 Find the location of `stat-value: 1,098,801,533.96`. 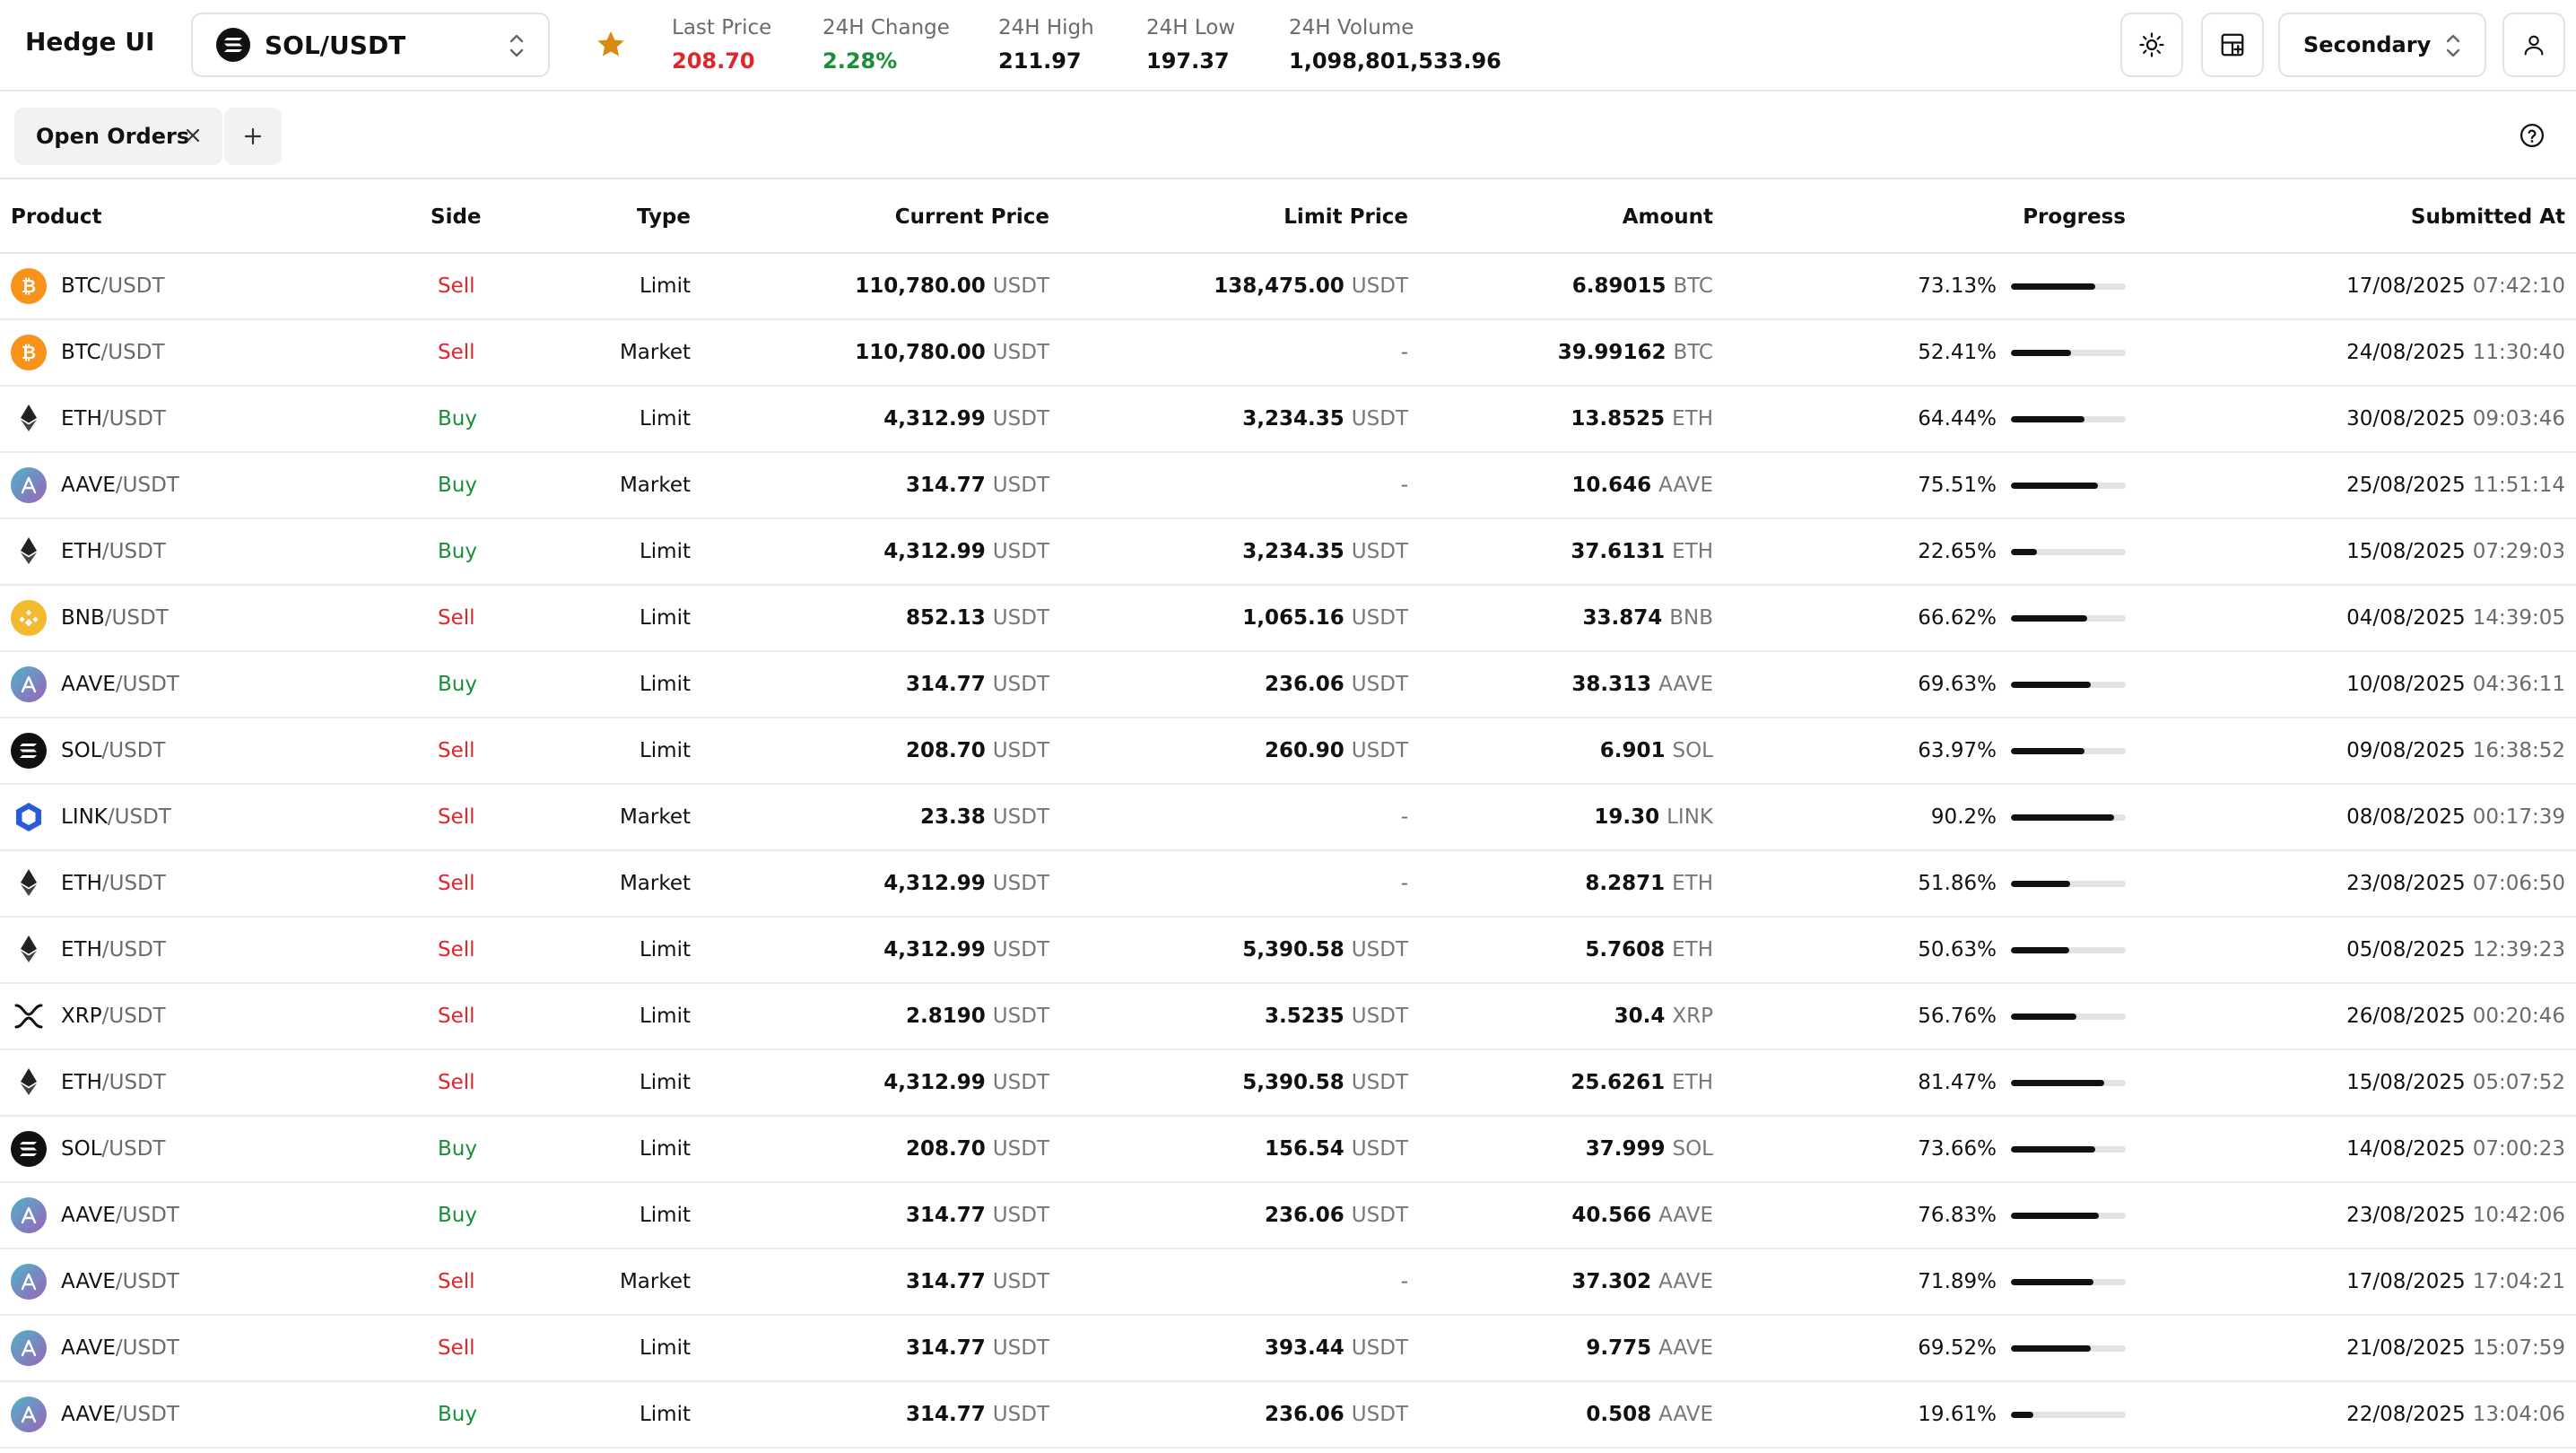

stat-value: 1,098,801,533.96 is located at coordinates (1395, 61).